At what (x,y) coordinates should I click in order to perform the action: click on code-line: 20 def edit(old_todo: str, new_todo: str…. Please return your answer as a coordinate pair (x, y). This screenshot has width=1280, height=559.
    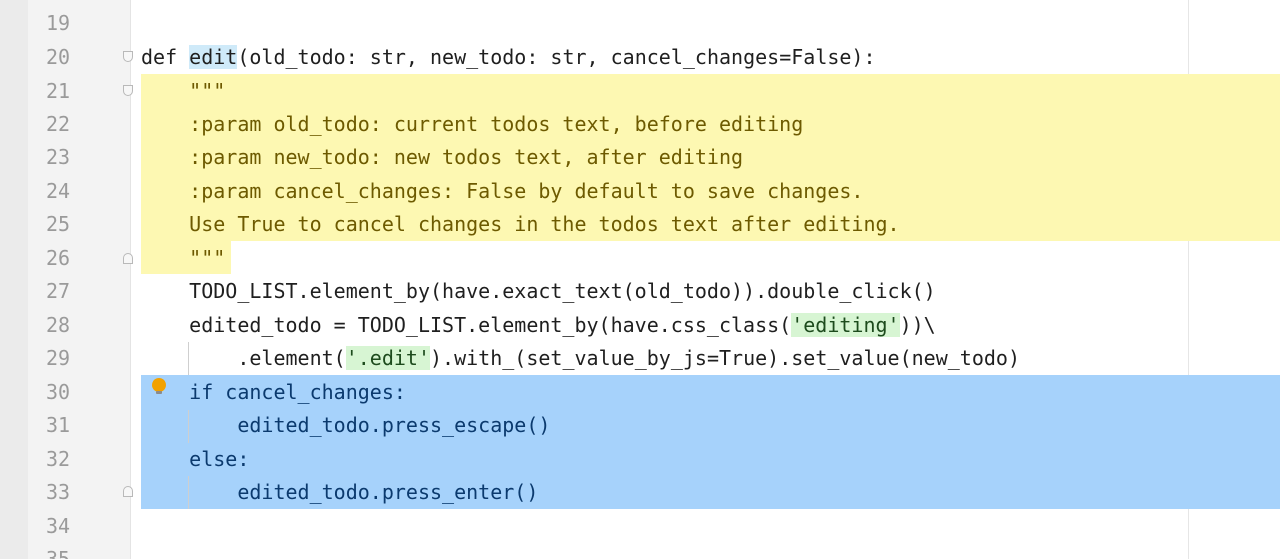
    Looking at the image, I should click on (640, 57).